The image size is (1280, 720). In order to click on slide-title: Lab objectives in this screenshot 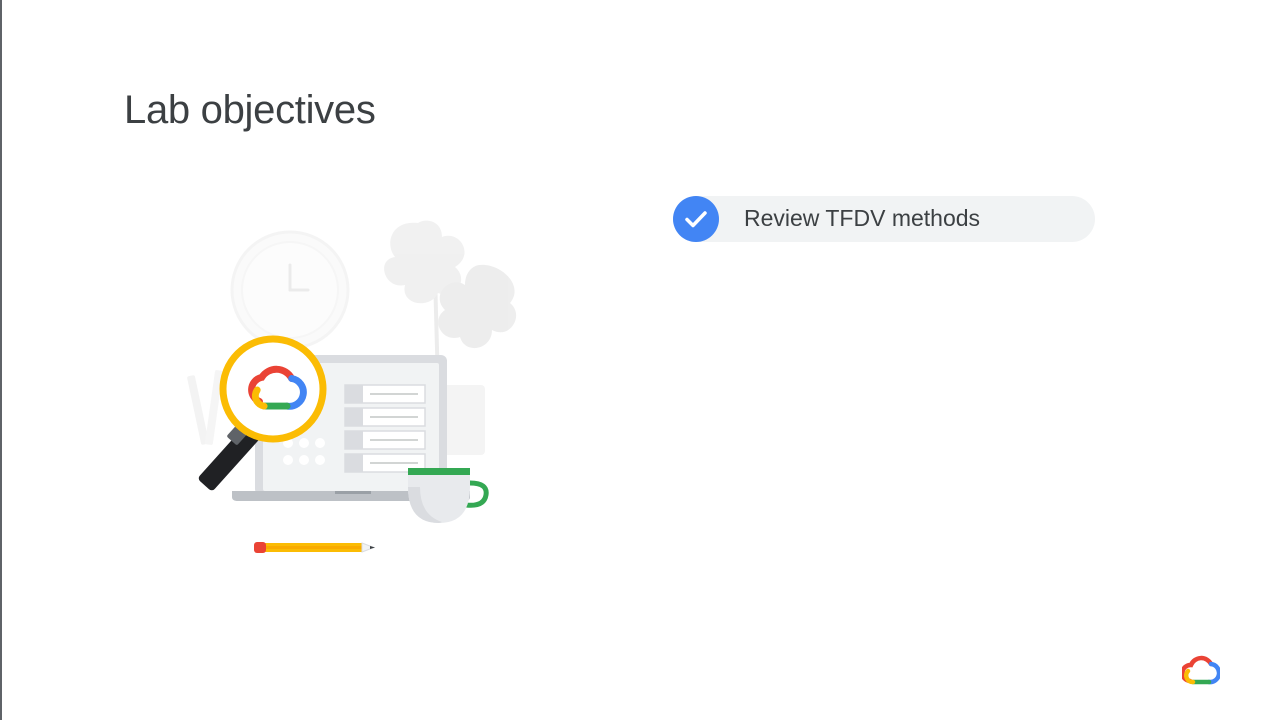, I will do `click(250, 110)`.